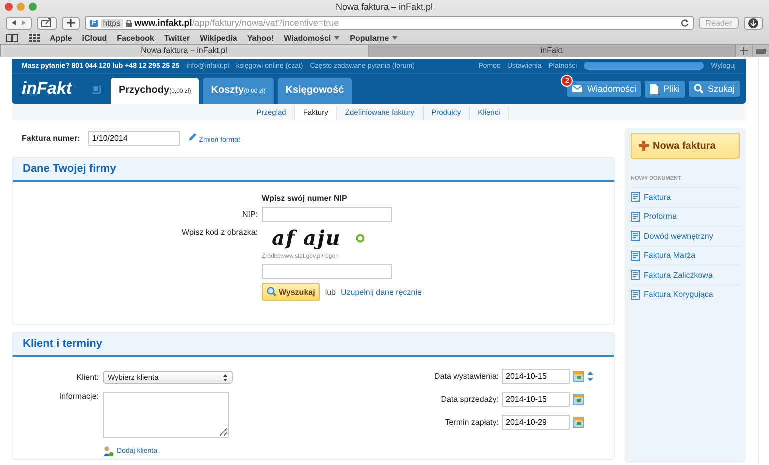 The image size is (769, 465). Describe the element at coordinates (51, 138) in the screenshot. I see `field-label: Faktura numer:` at that location.